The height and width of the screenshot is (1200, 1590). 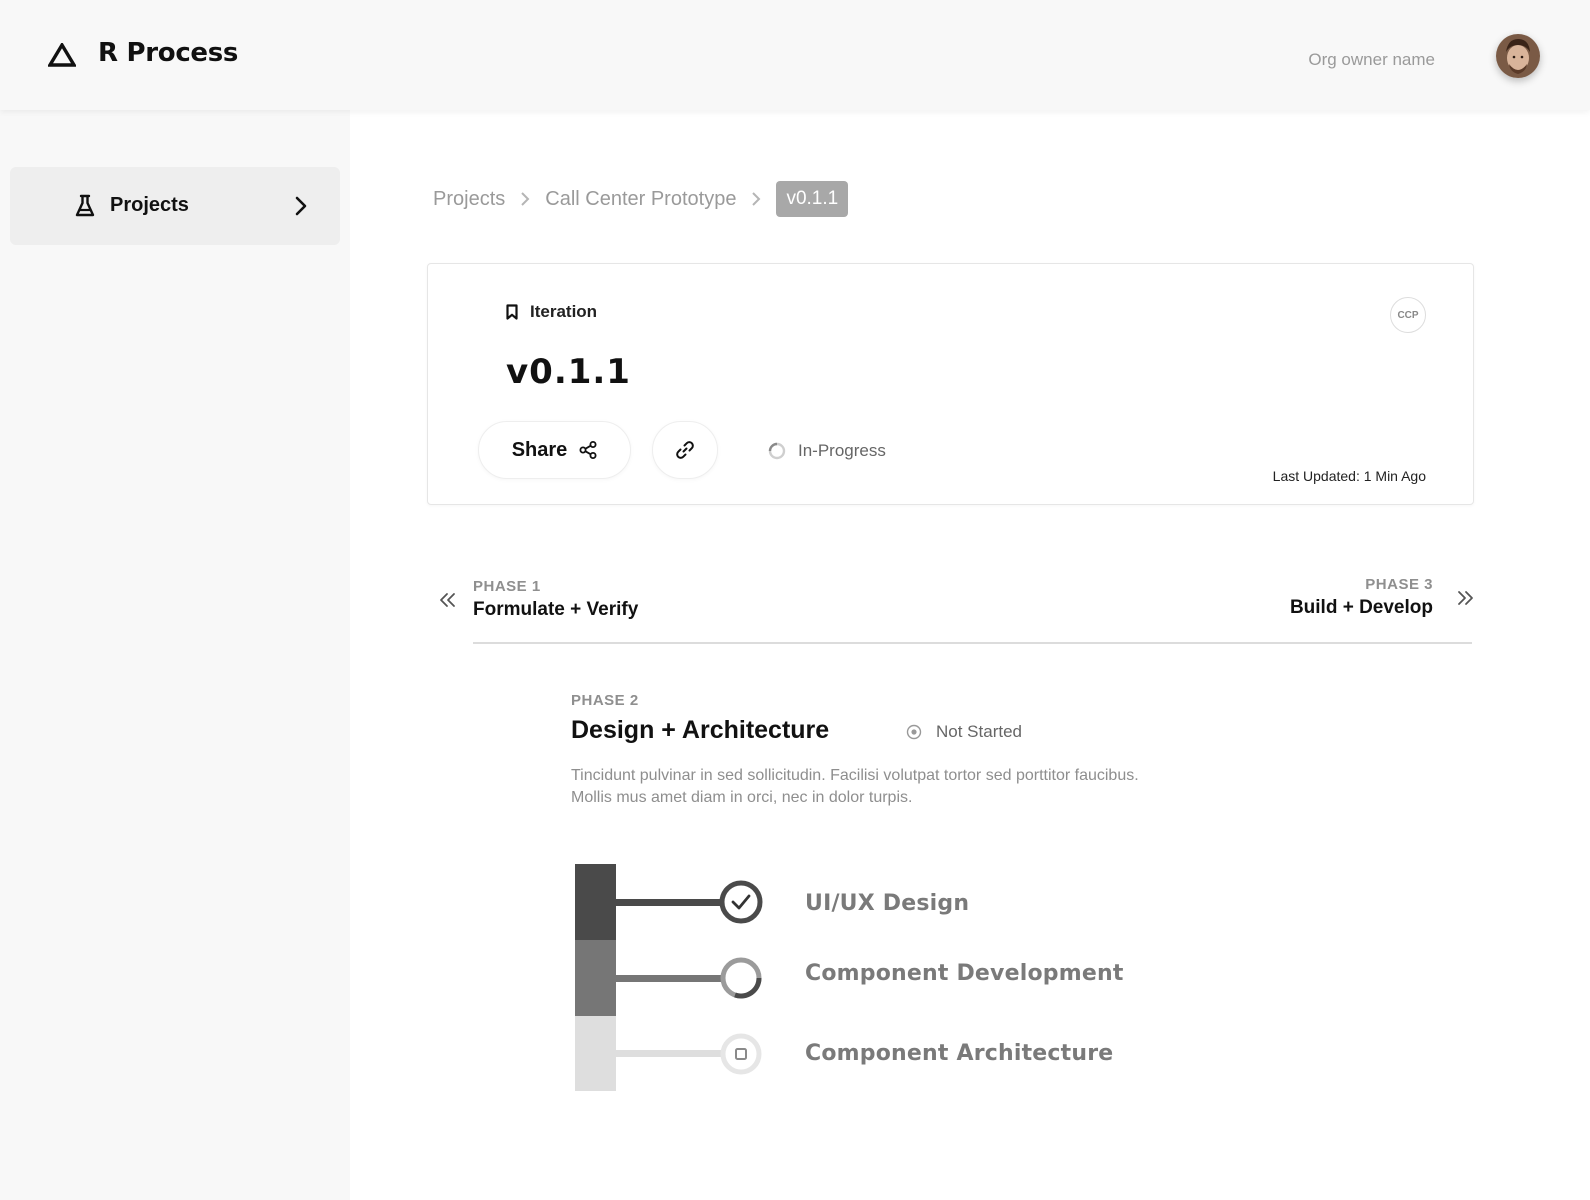 I want to click on last-updated: Last Updated: 1 Min Ago, so click(x=1349, y=476).